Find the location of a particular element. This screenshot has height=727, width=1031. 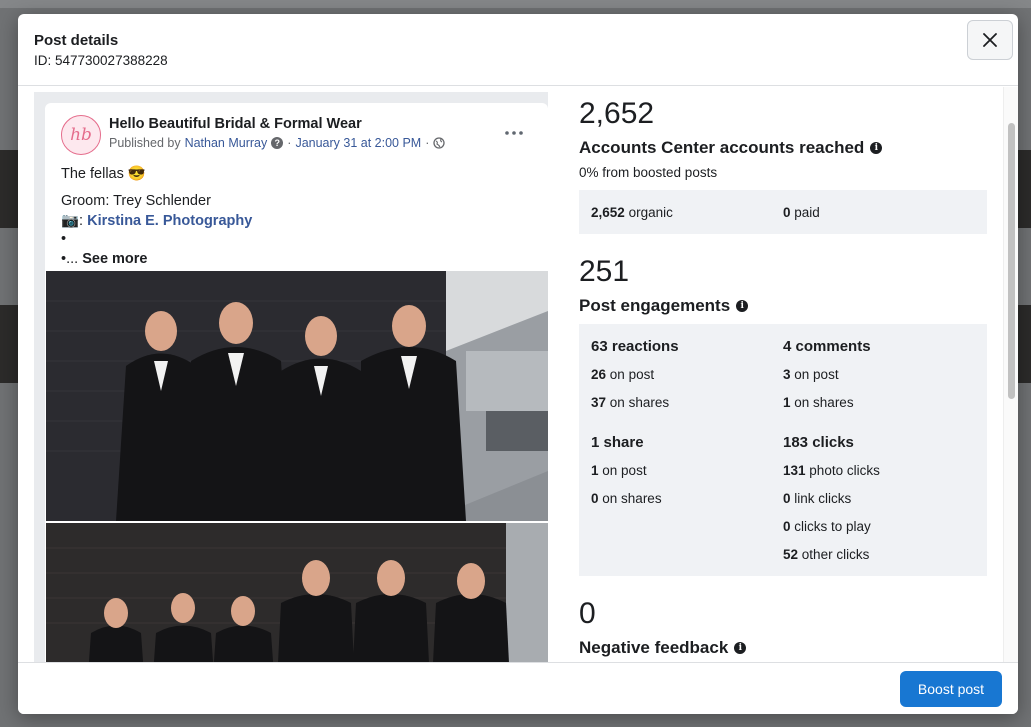

question-icon: ? is located at coordinates (277, 143).